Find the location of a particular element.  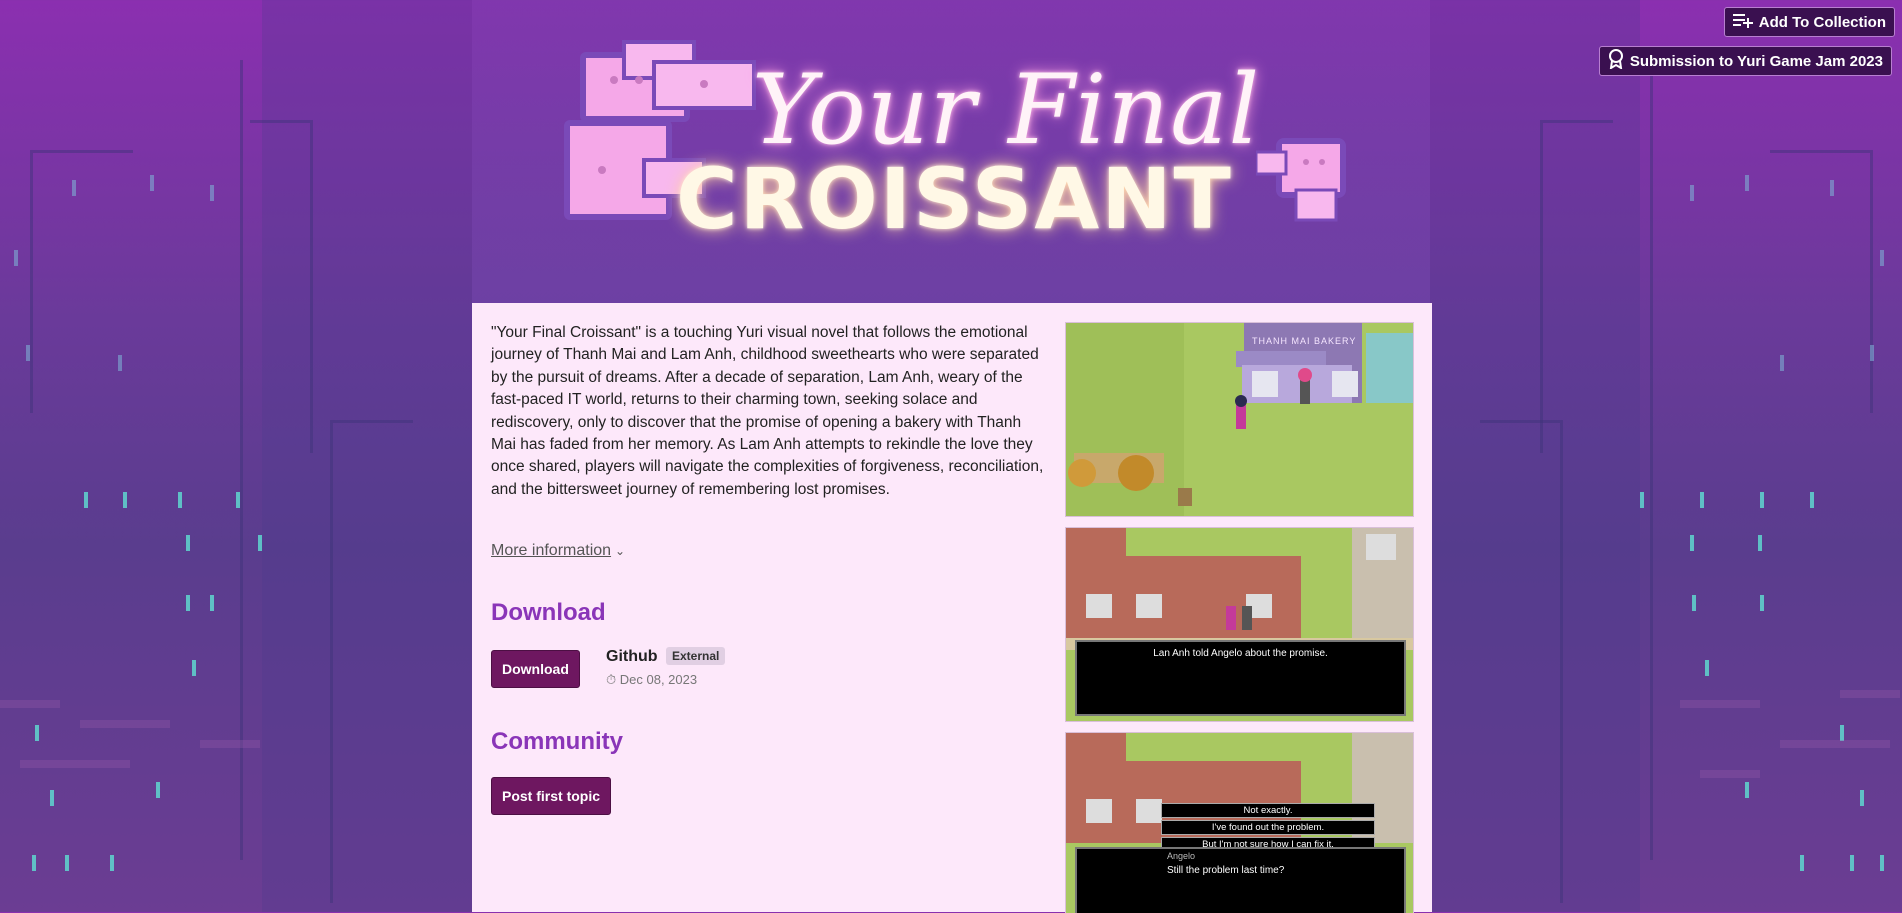

screenshot-bakery-image is located at coordinates (1239, 419).